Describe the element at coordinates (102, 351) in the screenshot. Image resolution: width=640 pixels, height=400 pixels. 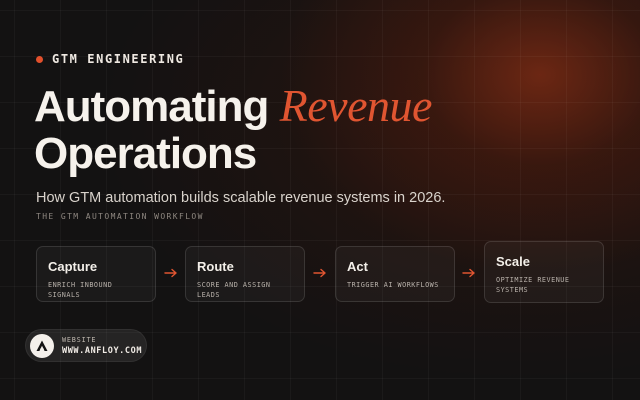
I see `website-url: WWW.ANFLOY.COM` at that location.